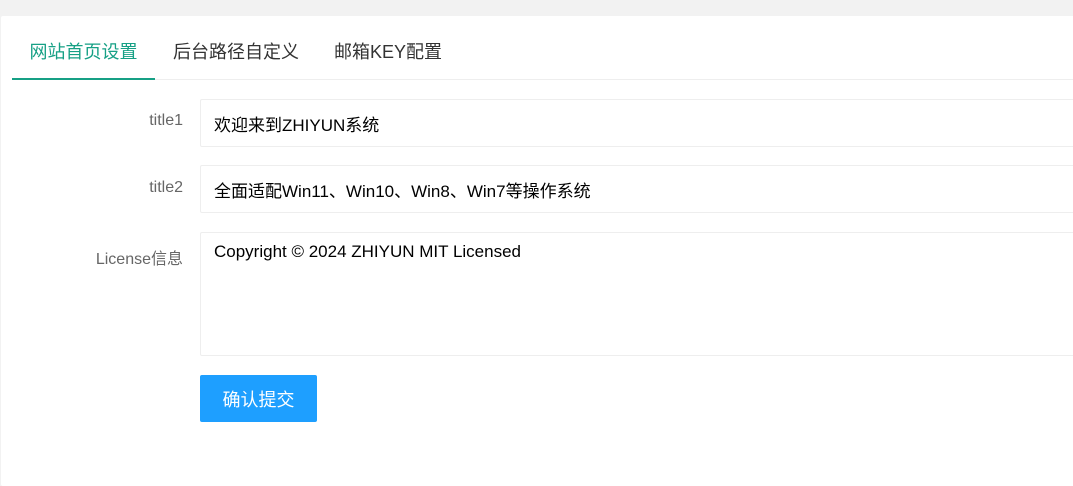  I want to click on license-label: License信息, so click(139, 259).